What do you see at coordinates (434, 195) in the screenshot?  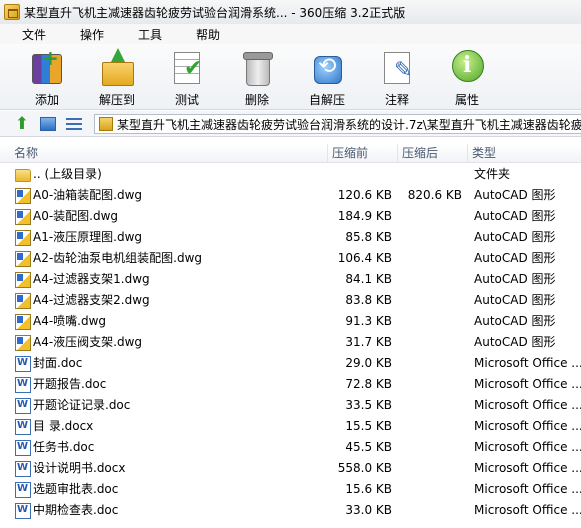 I see `file-packed-size: 820.6 KB` at bounding box center [434, 195].